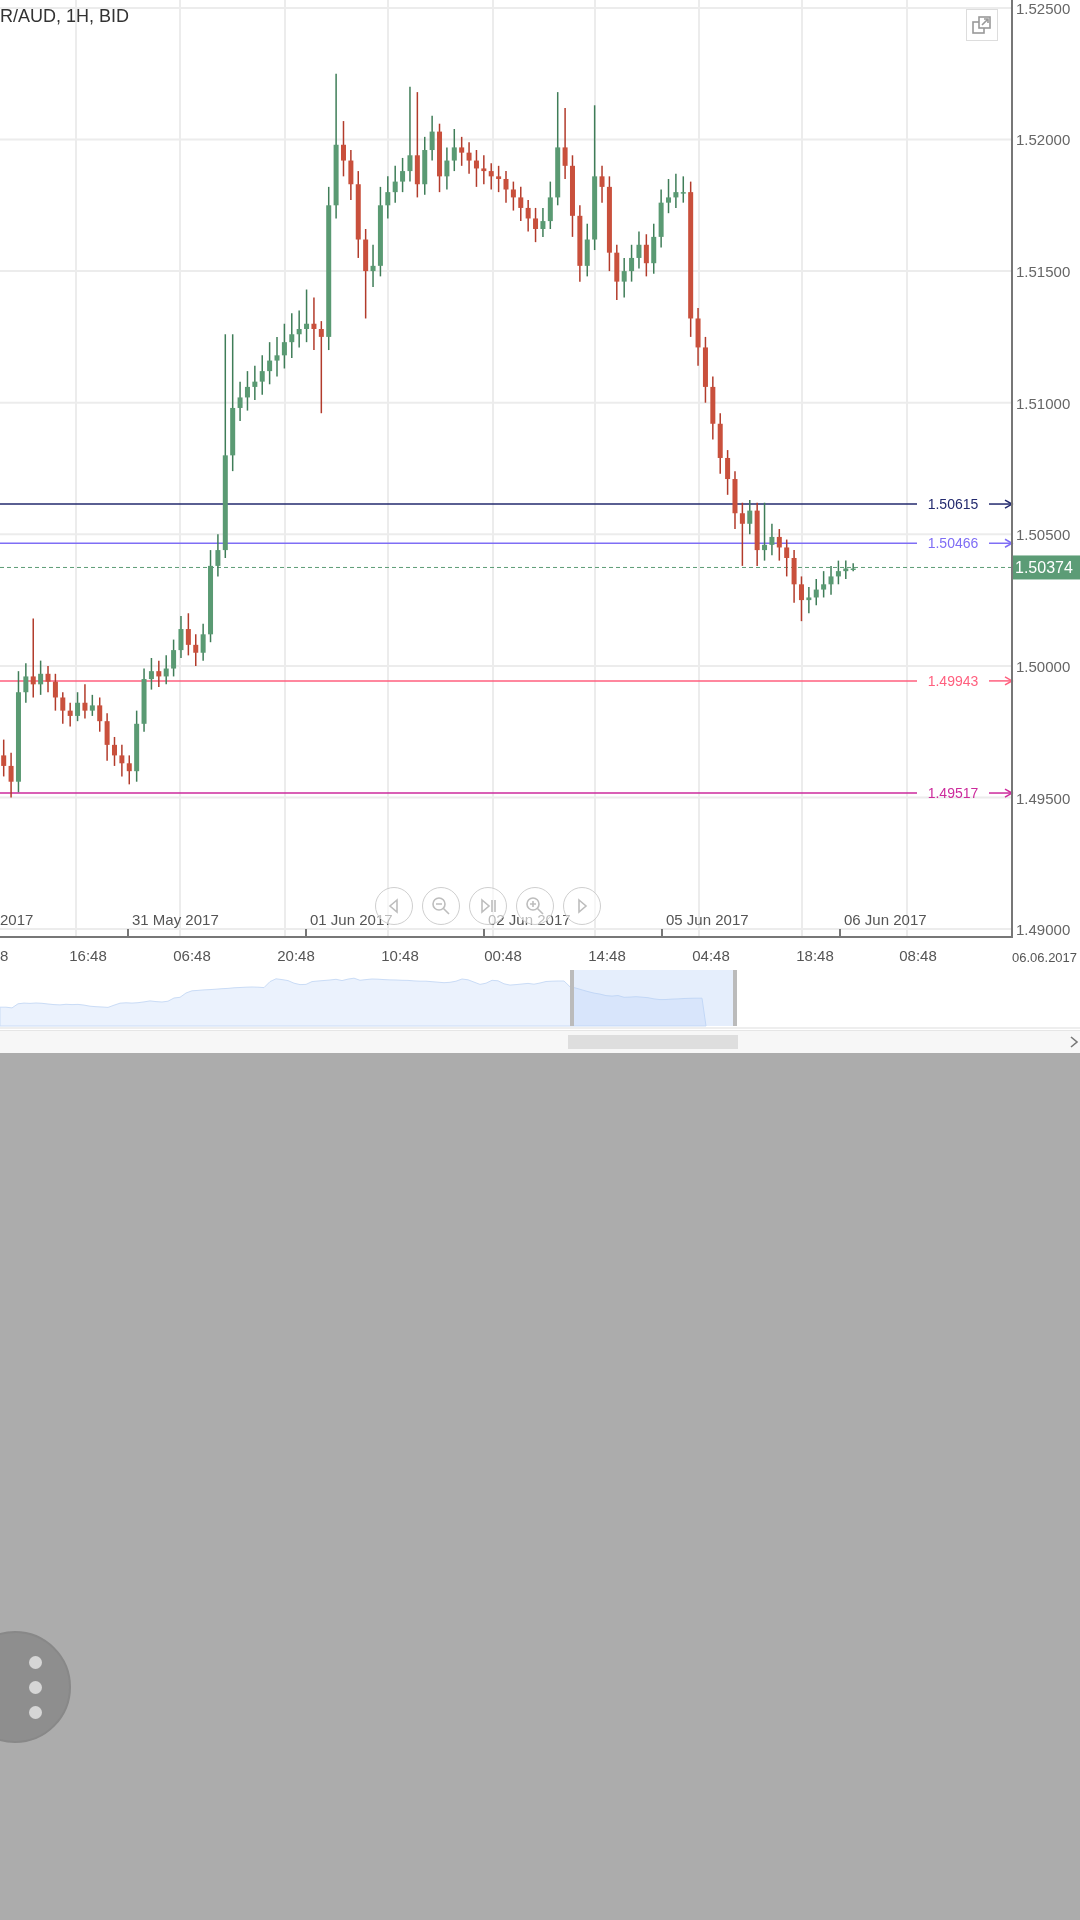  I want to click on date-axis-label: 02 Jun 2017, so click(529, 919).